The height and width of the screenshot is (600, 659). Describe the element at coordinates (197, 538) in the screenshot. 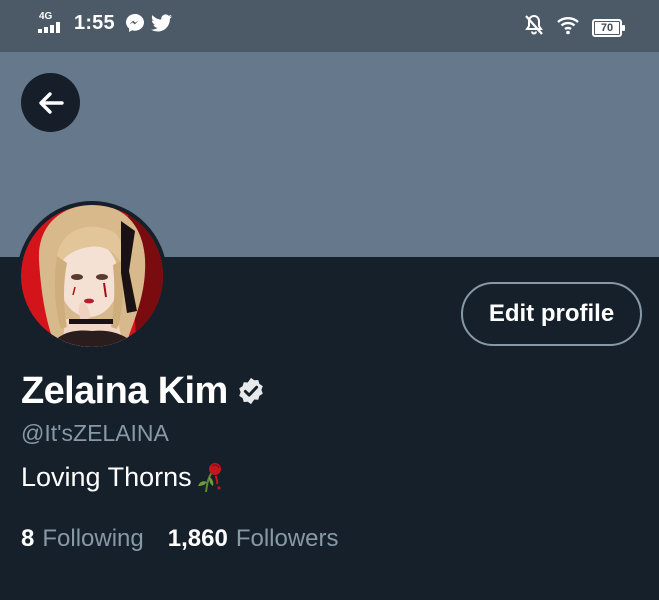

I see `followers-count: 1,860` at that location.